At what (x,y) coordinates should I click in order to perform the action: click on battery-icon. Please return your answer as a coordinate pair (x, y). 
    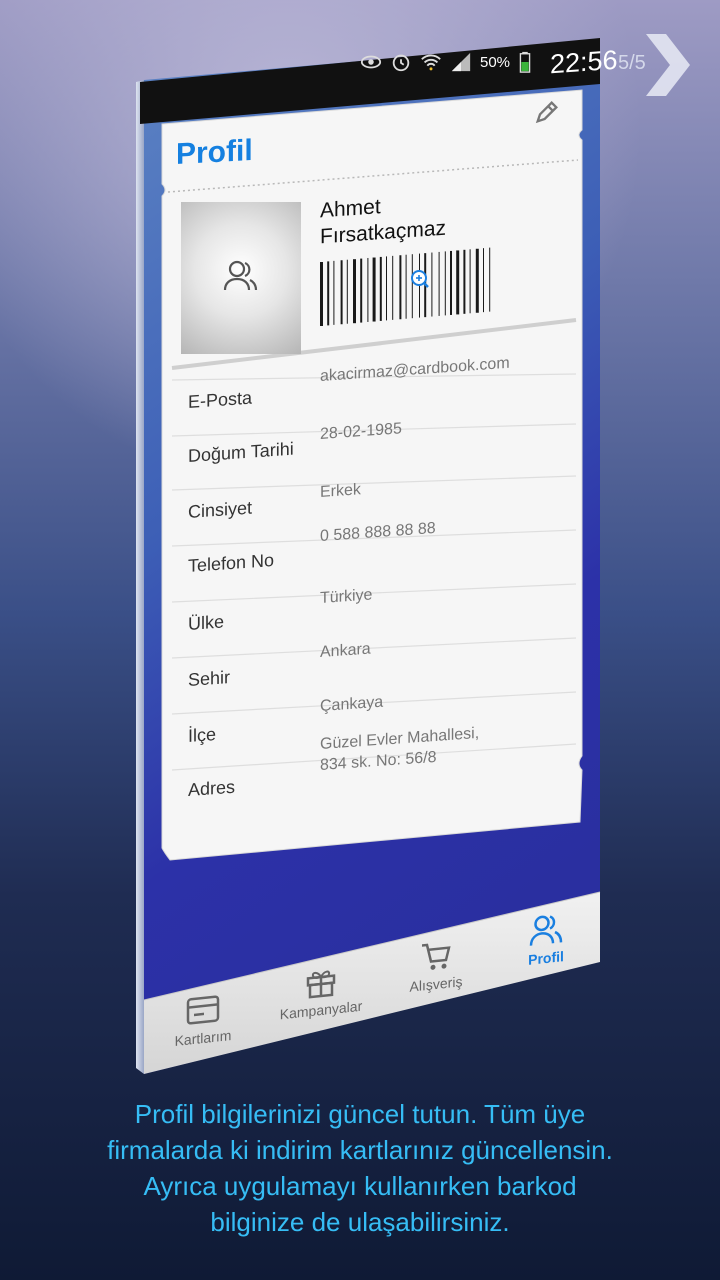
    Looking at the image, I should click on (525, 62).